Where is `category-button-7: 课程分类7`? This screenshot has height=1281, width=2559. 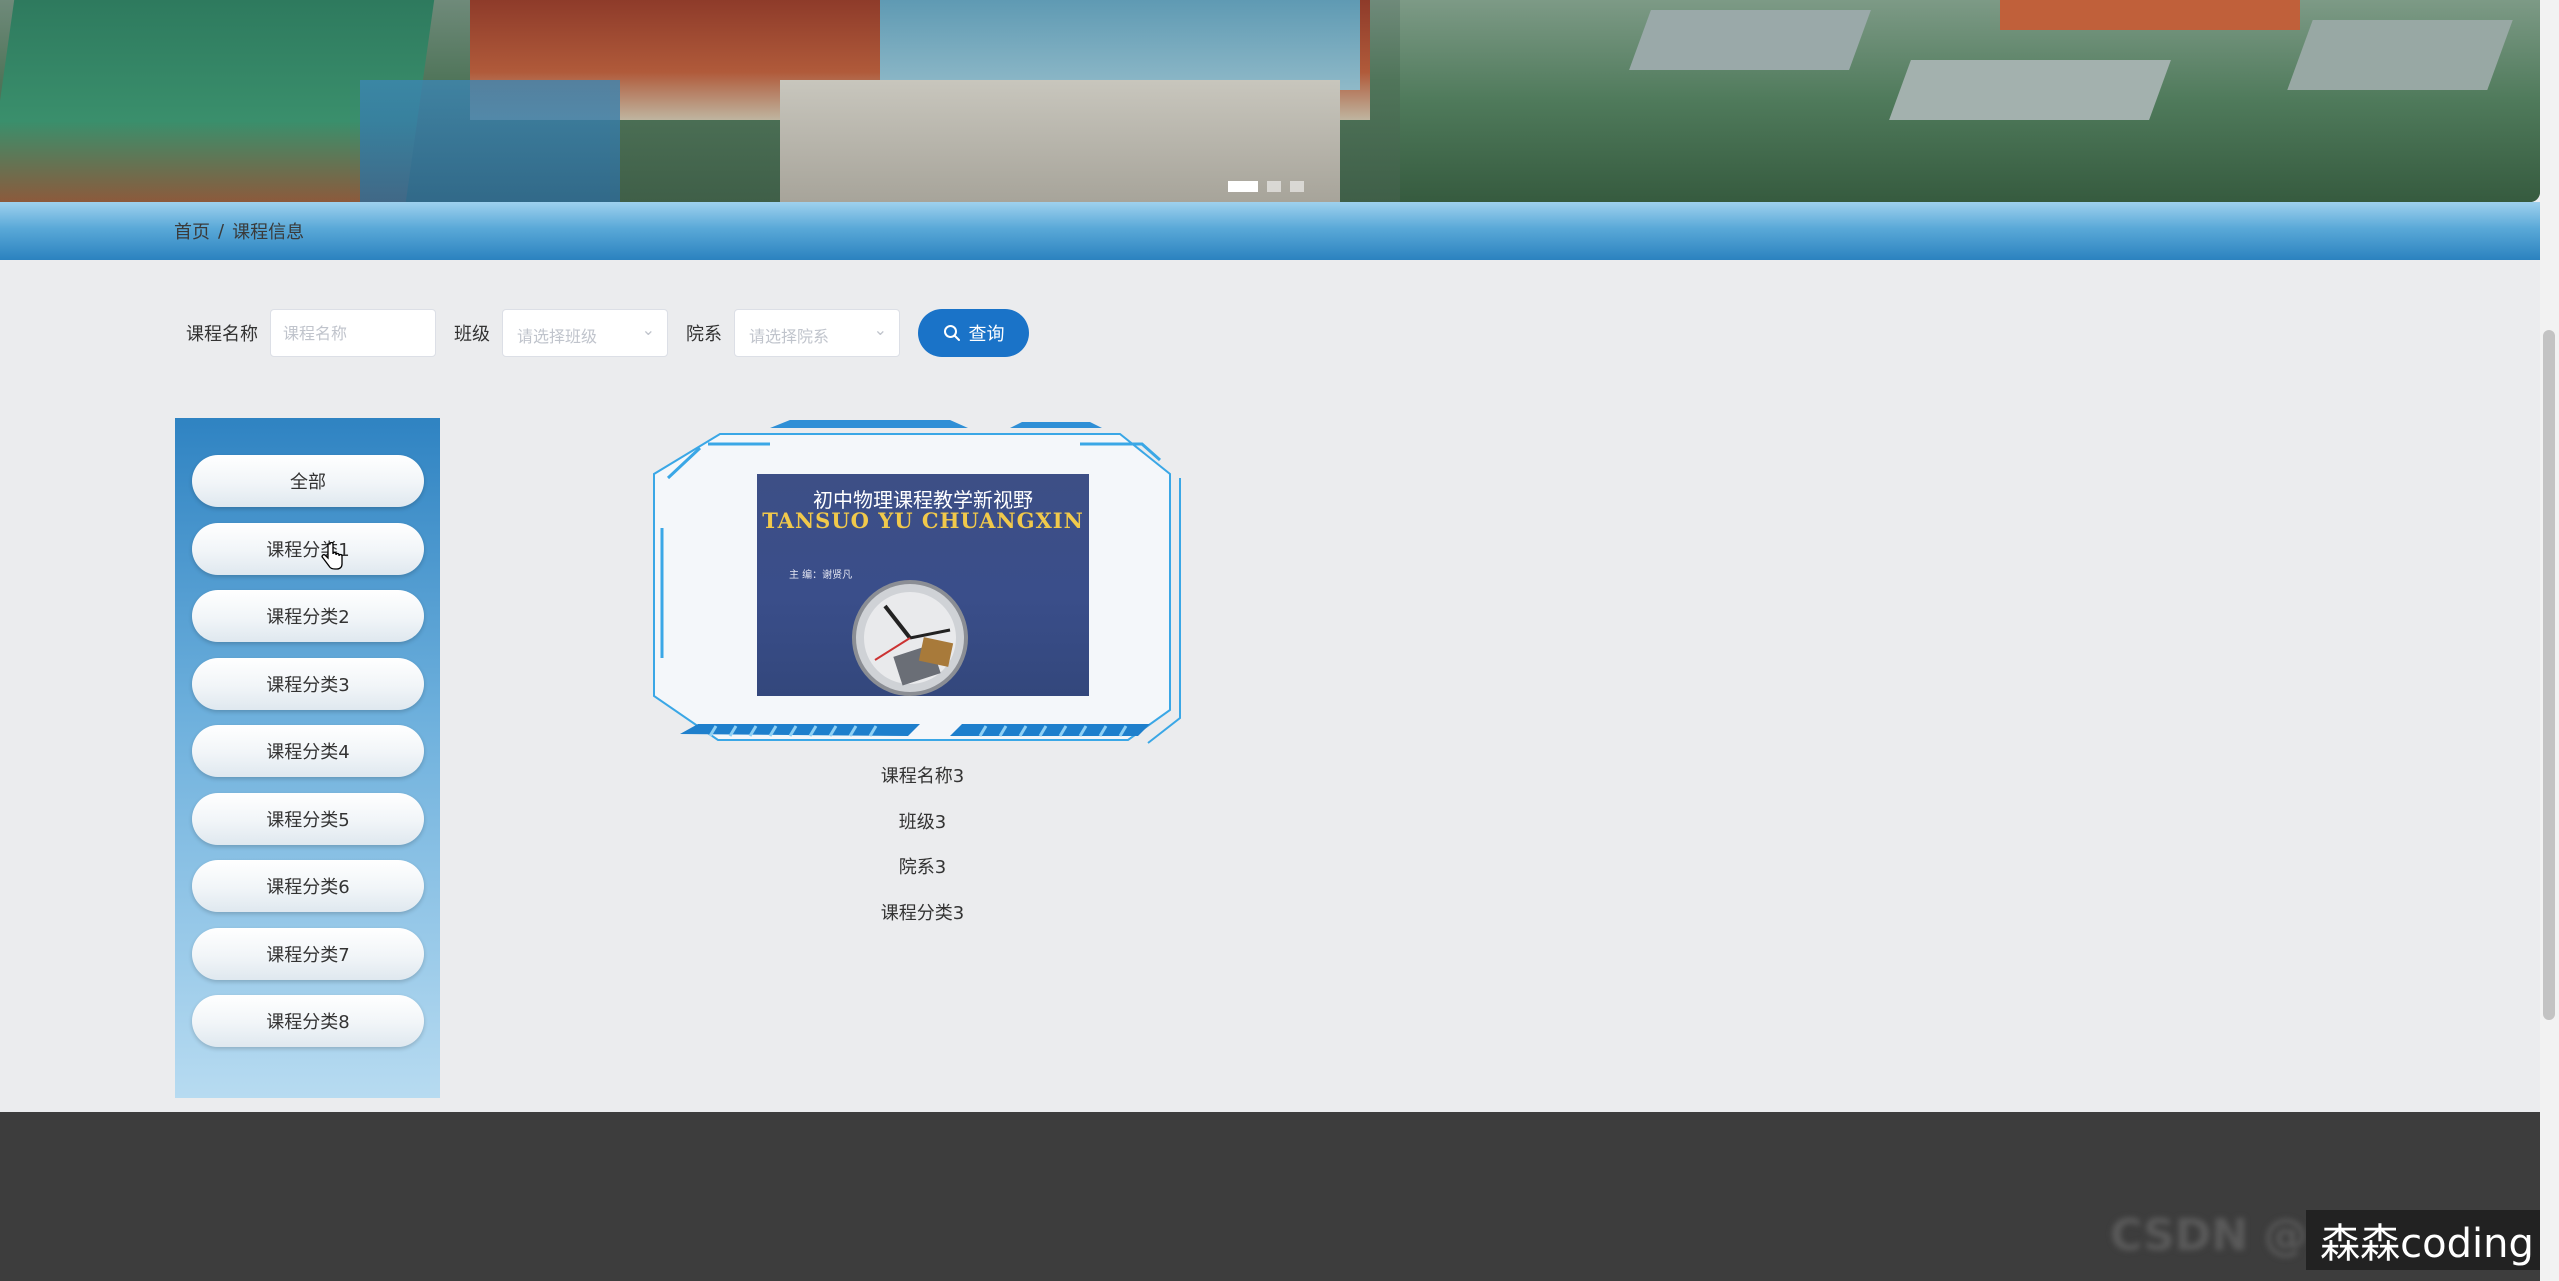 category-button-7: 课程分类7 is located at coordinates (308, 954).